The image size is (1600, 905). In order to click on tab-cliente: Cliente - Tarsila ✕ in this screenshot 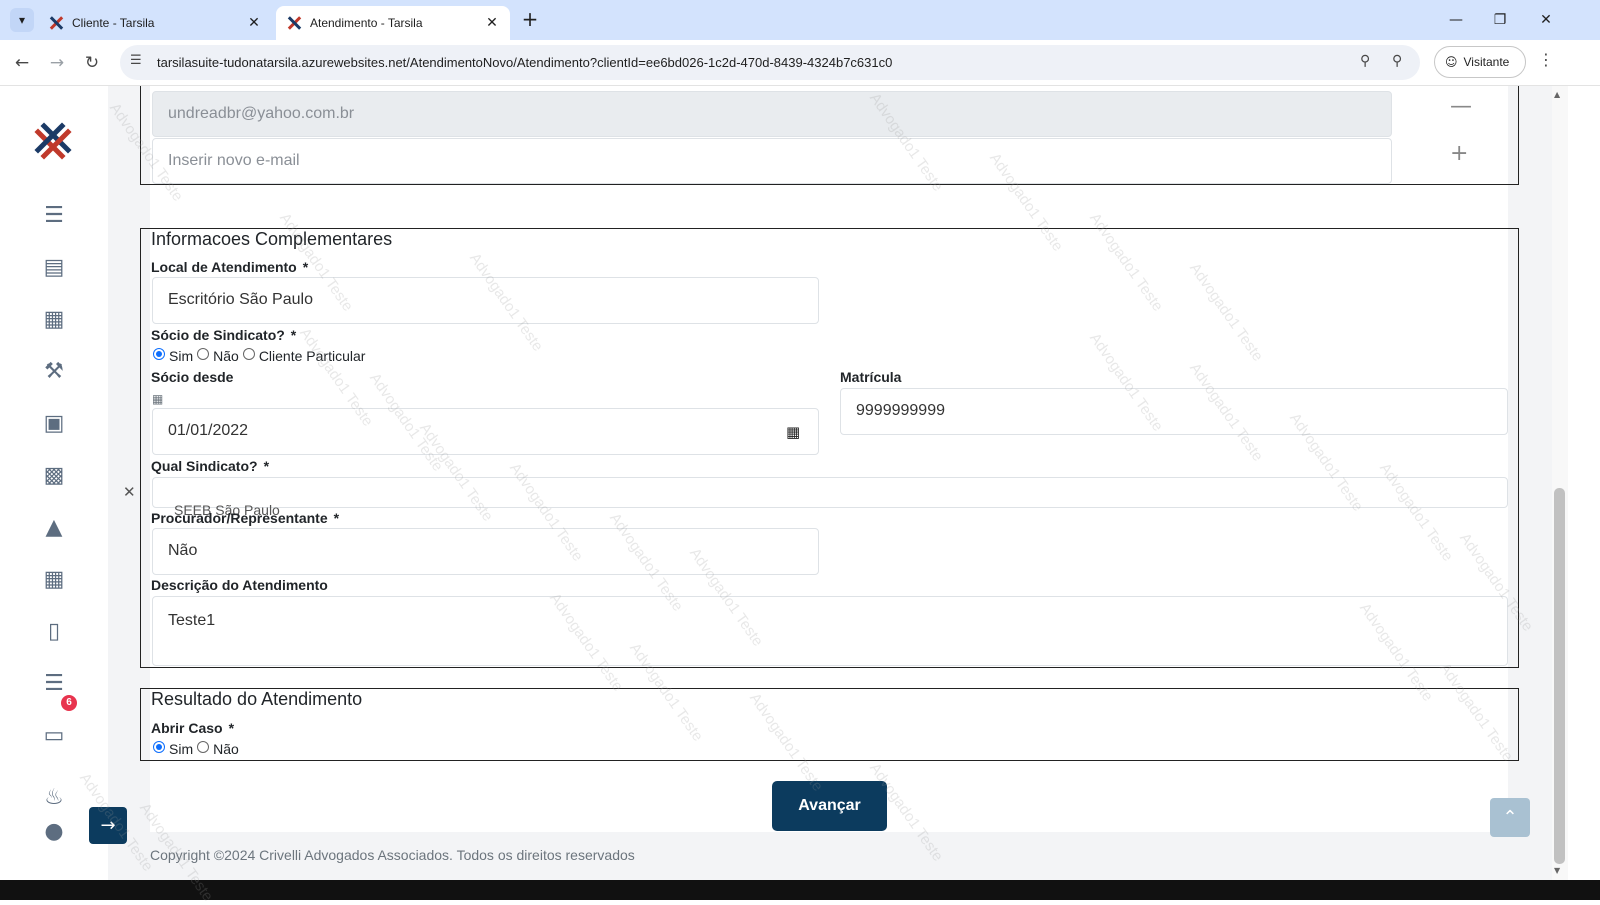, I will do `click(155, 23)`.